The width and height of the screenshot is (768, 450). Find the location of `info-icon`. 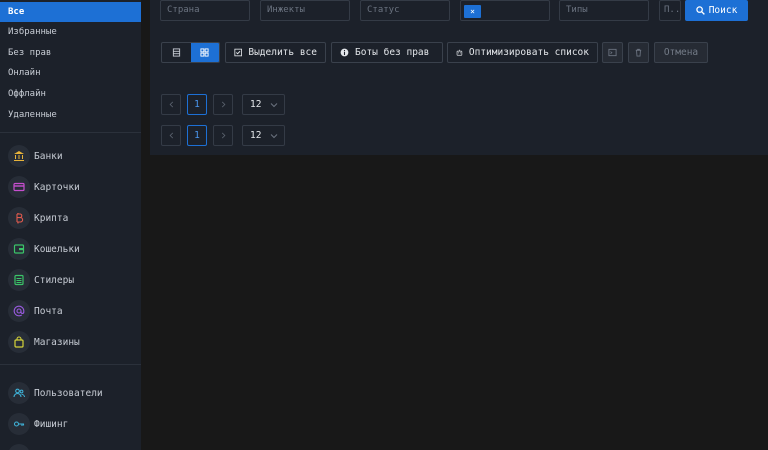

info-icon is located at coordinates (344, 52).